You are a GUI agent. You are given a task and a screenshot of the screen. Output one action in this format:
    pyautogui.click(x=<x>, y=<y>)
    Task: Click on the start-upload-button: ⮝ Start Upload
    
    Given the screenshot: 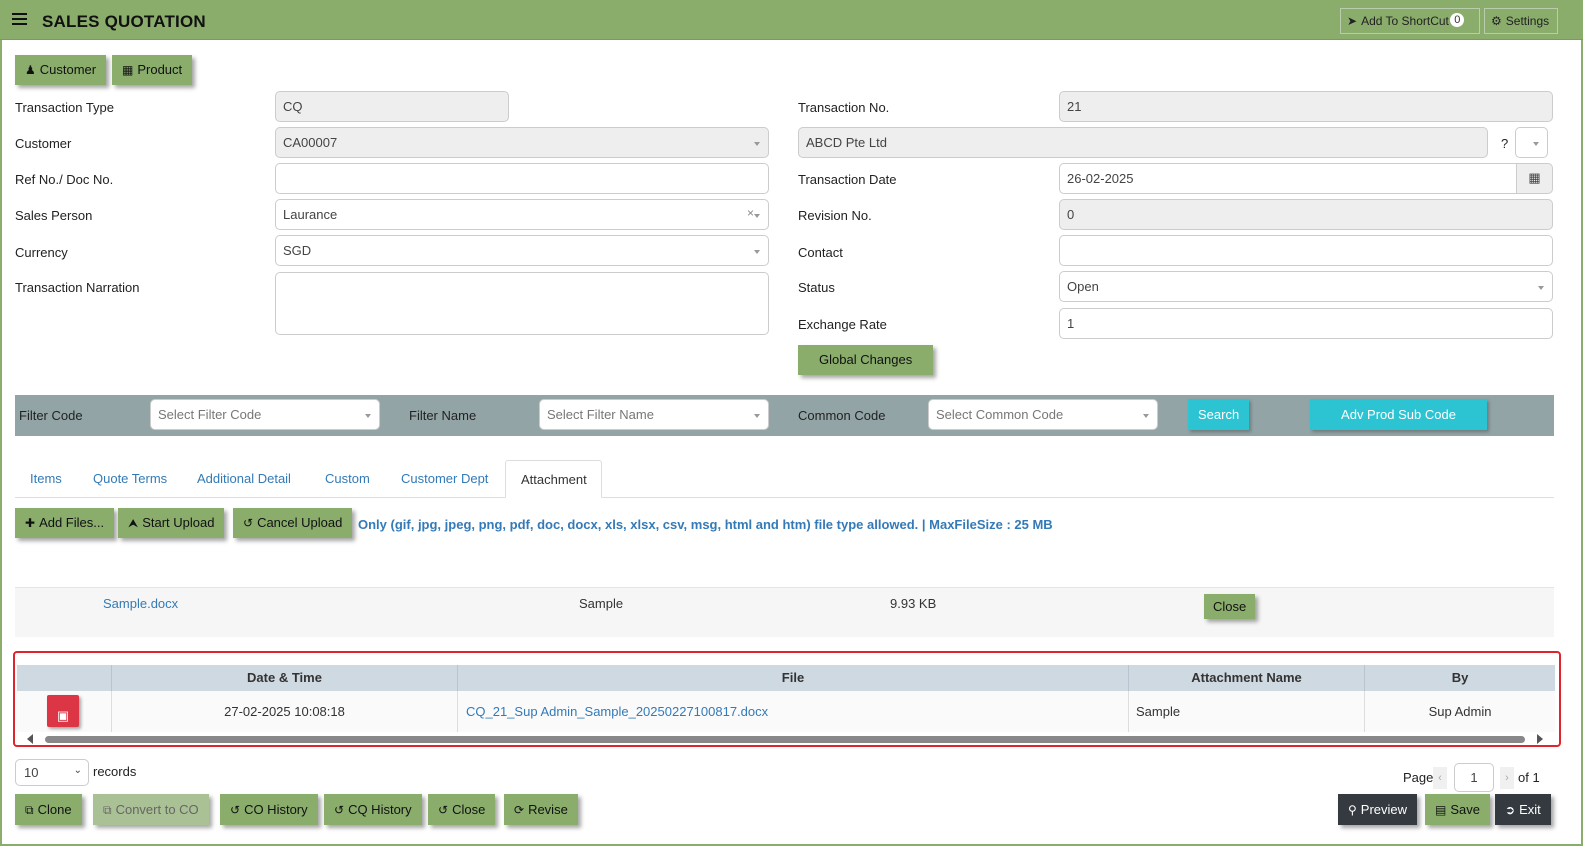 What is the action you would take?
    pyautogui.click(x=171, y=523)
    